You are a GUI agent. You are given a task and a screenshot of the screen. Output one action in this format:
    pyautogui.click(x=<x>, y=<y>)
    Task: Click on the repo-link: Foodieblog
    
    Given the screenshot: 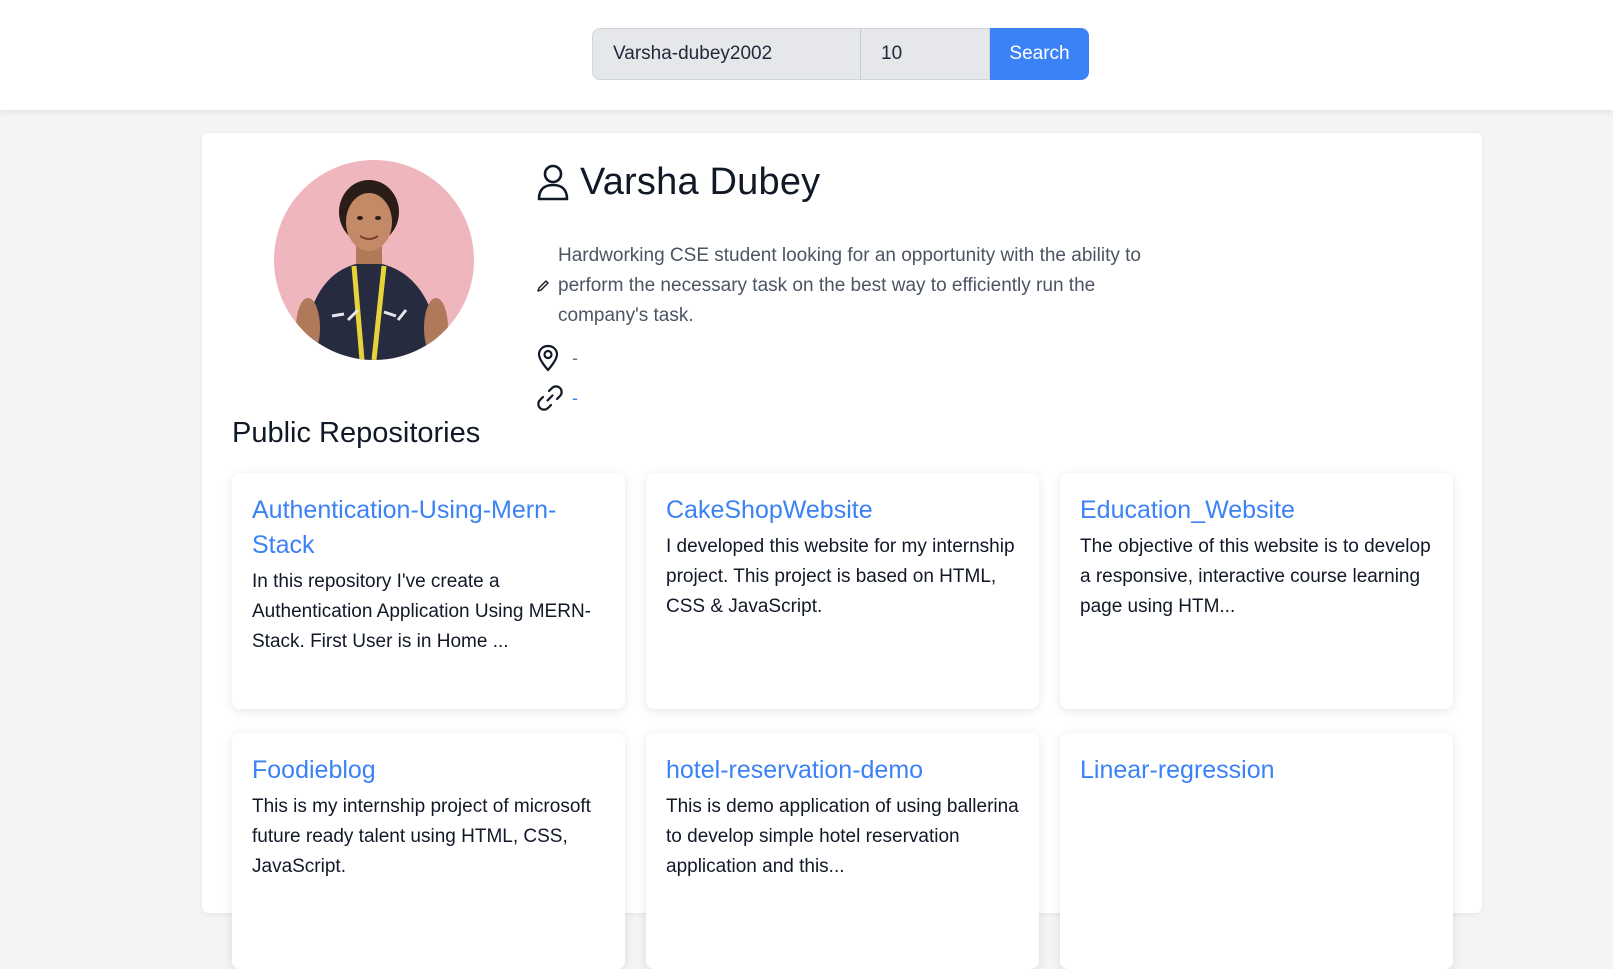 What is the action you would take?
    pyautogui.click(x=428, y=770)
    